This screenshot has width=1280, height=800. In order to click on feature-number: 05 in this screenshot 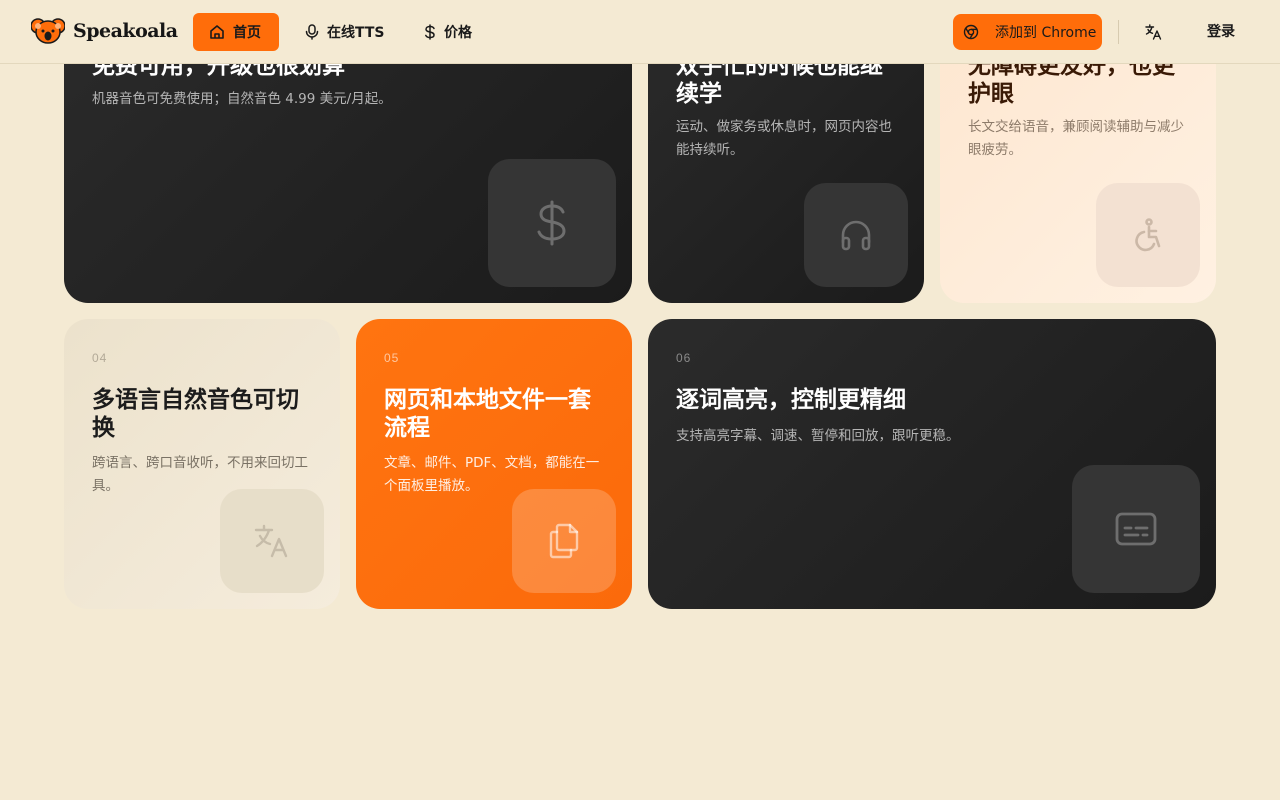, I will do `click(392, 358)`.